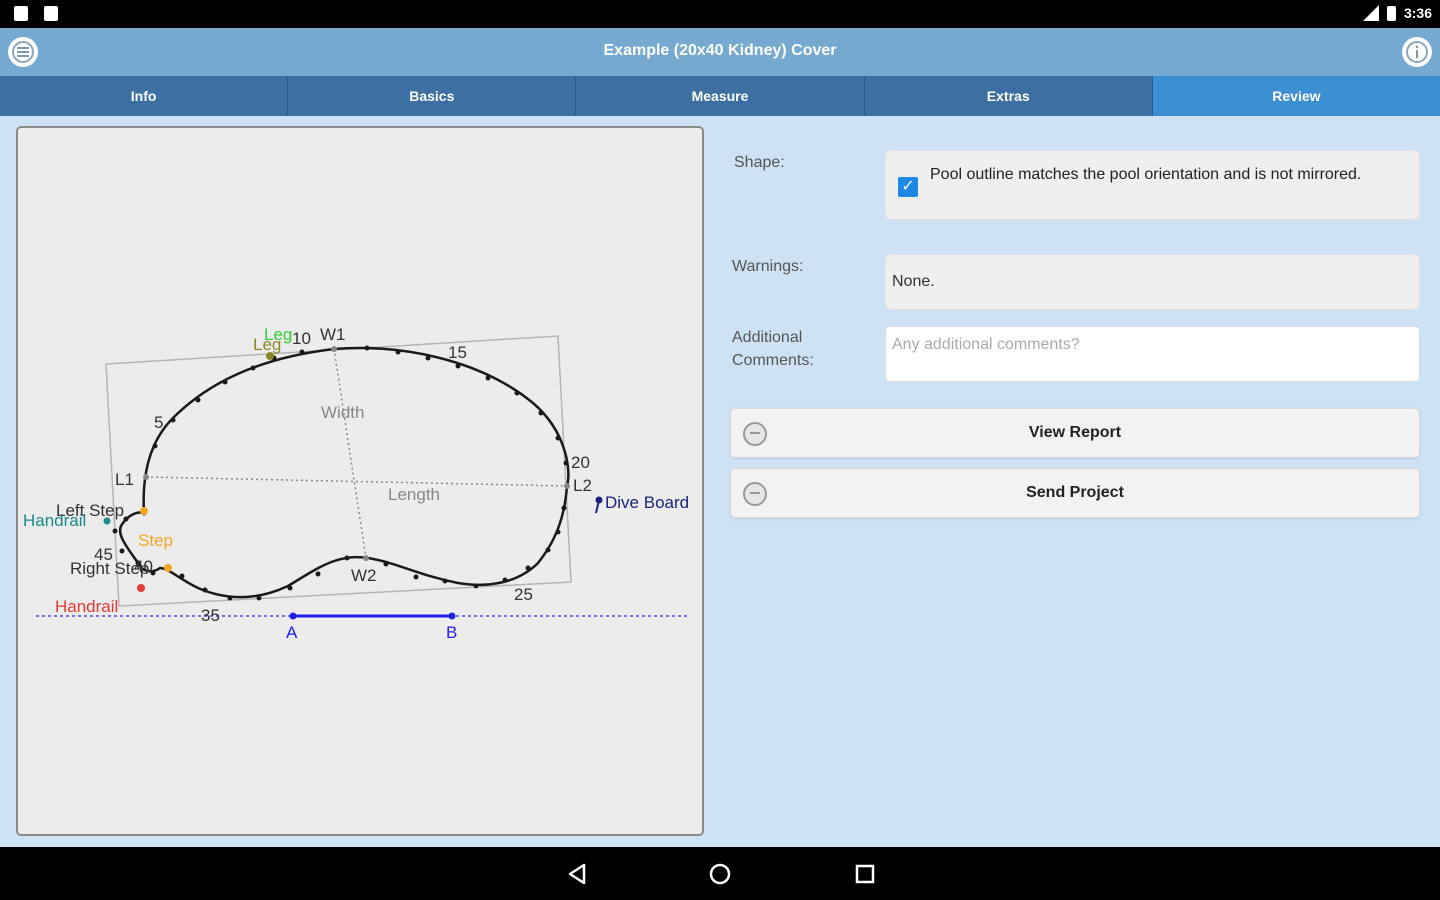 The image size is (1440, 900). Describe the element at coordinates (141, 588) in the screenshot. I see `handrail-bottom-marker` at that location.